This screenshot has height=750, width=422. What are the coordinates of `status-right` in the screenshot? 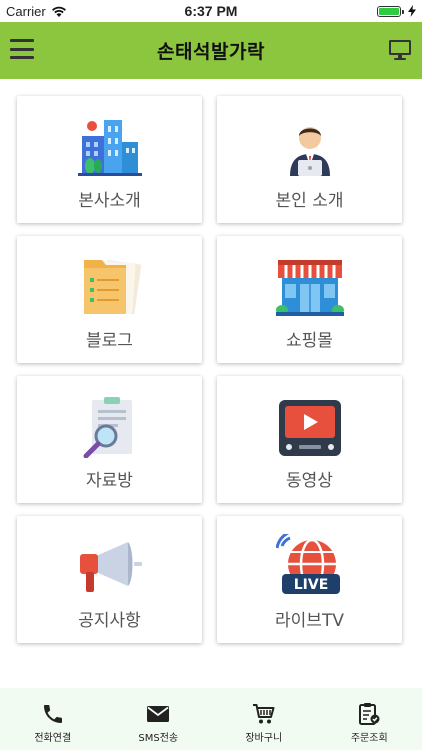 It's located at (396, 11).